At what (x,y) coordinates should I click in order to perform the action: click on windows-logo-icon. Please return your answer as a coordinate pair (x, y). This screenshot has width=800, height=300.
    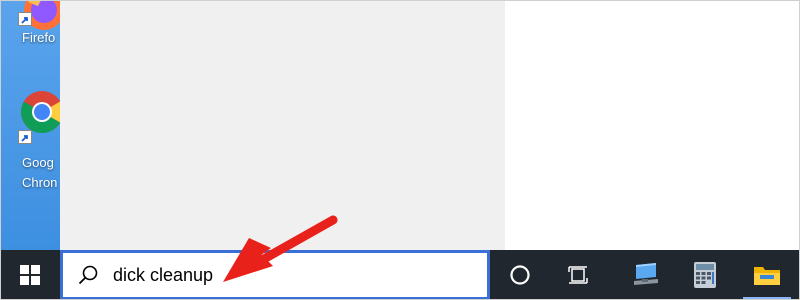
    Looking at the image, I should click on (30, 275).